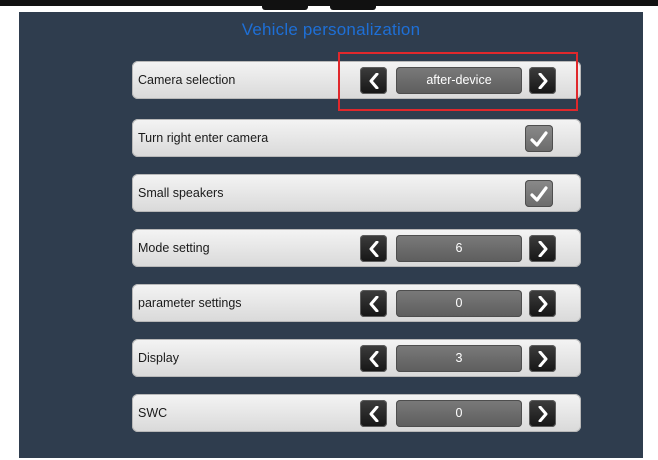 The width and height of the screenshot is (658, 460). I want to click on mode-setting-value: 6, so click(459, 248).